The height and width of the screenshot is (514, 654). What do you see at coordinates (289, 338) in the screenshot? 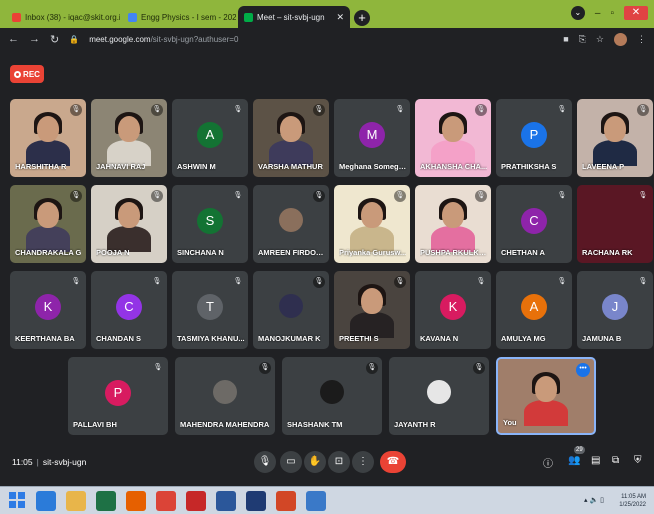
I see `participant-name: MANOJKUMAR K` at bounding box center [289, 338].